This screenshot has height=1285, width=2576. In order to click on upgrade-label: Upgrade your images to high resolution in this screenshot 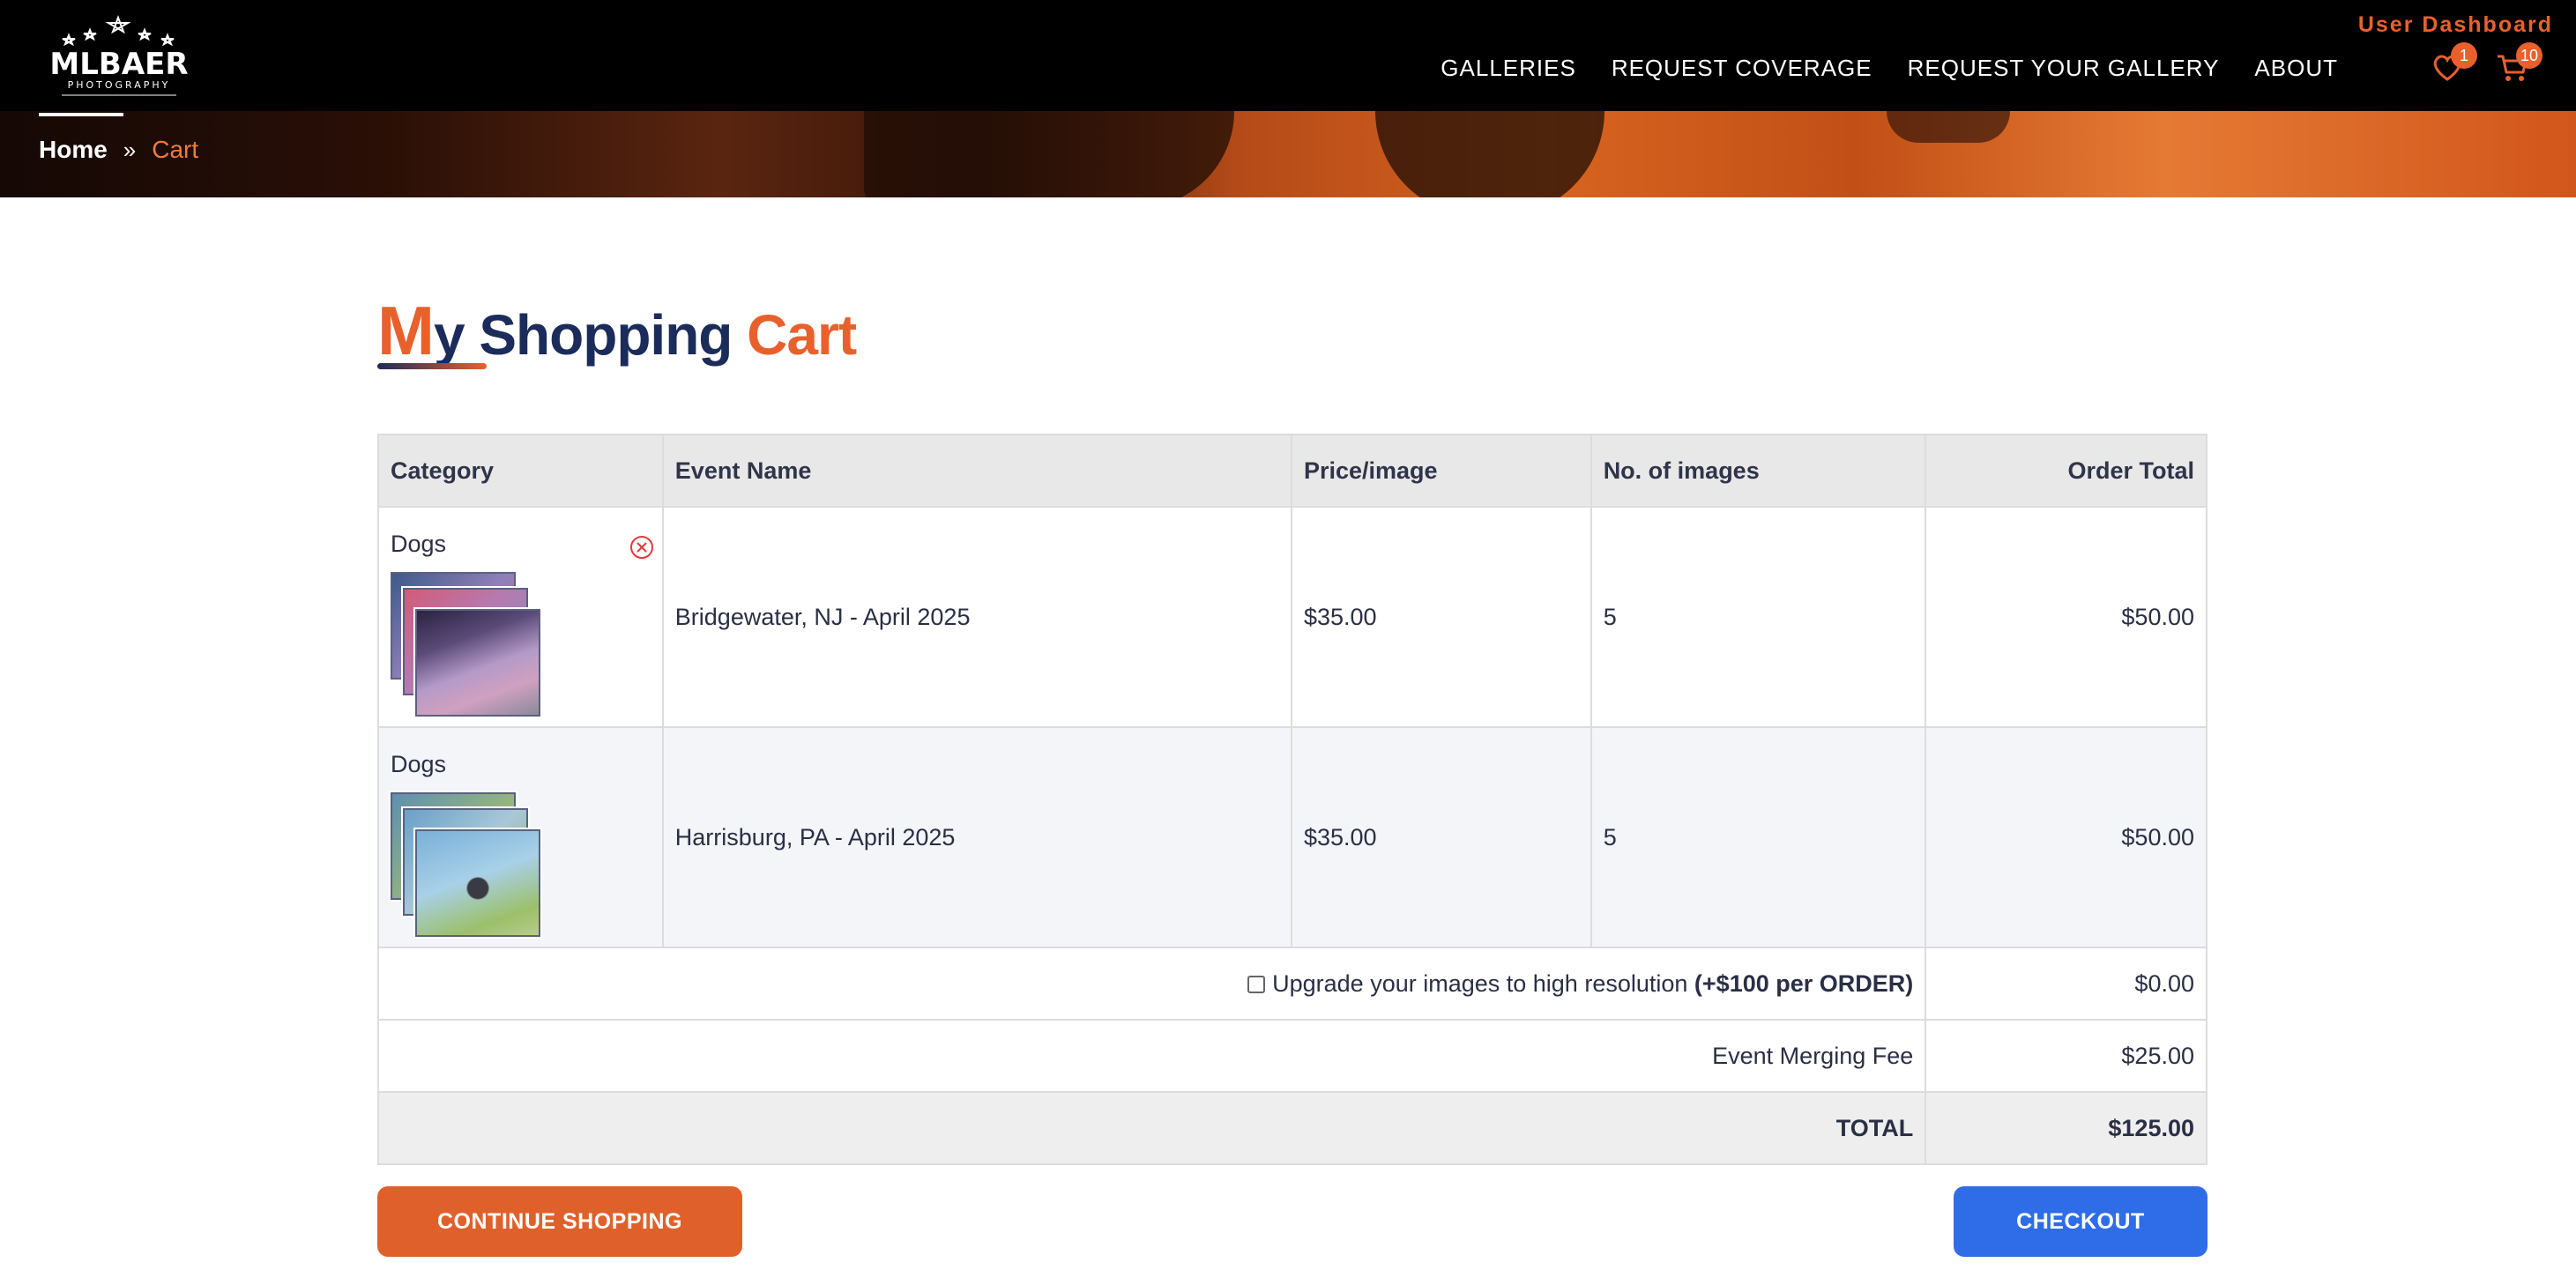, I will do `click(1480, 983)`.